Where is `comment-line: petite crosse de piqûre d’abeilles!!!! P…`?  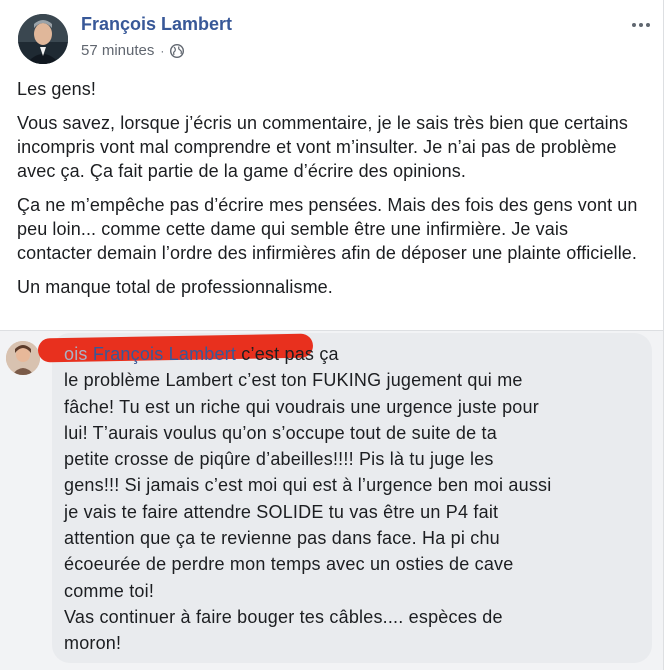
comment-line: petite crosse de piqûre d’abeilles!!!! P… is located at coordinates (279, 459).